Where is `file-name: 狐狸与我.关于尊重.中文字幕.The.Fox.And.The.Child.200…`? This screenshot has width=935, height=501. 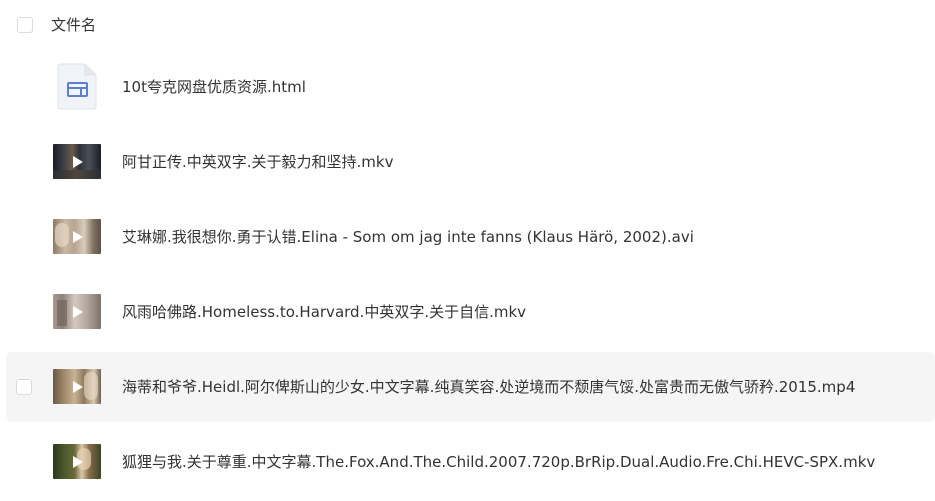
file-name: 狐狸与我.关于尊重.中文字幕.The.Fox.And.The.Child.200… is located at coordinates (498, 462).